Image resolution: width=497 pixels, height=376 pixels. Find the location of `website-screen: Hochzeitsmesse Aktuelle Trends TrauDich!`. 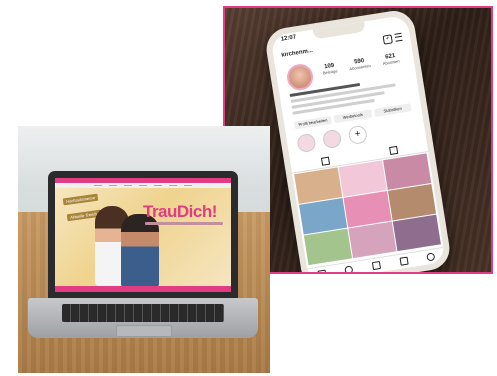

website-screen: Hochzeitsmesse Aktuelle Trends TrauDich! is located at coordinates (143, 235).